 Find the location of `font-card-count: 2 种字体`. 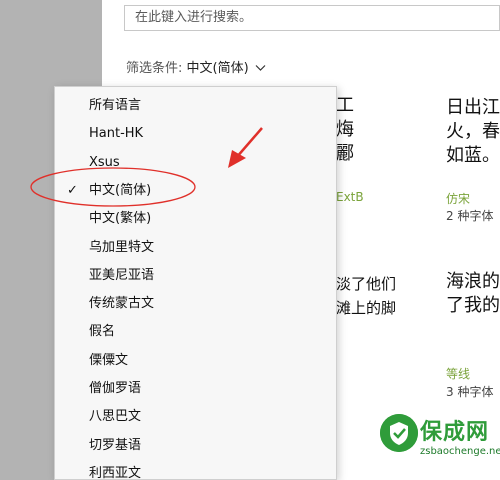

font-card-count: 2 种字体 is located at coordinates (470, 216).